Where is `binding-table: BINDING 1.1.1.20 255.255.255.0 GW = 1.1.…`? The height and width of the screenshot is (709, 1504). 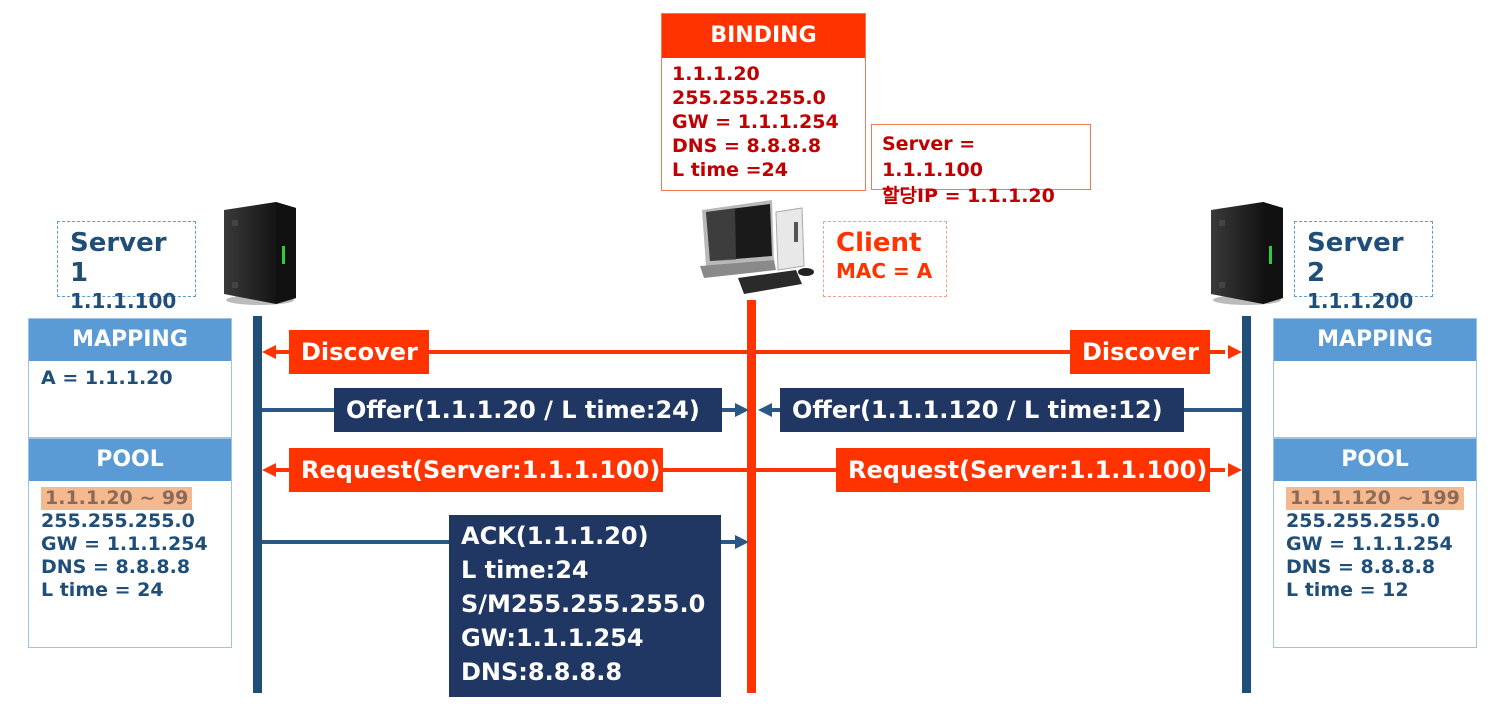 binding-table: BINDING 1.1.1.20 255.255.255.0 GW = 1.1.… is located at coordinates (763, 102).